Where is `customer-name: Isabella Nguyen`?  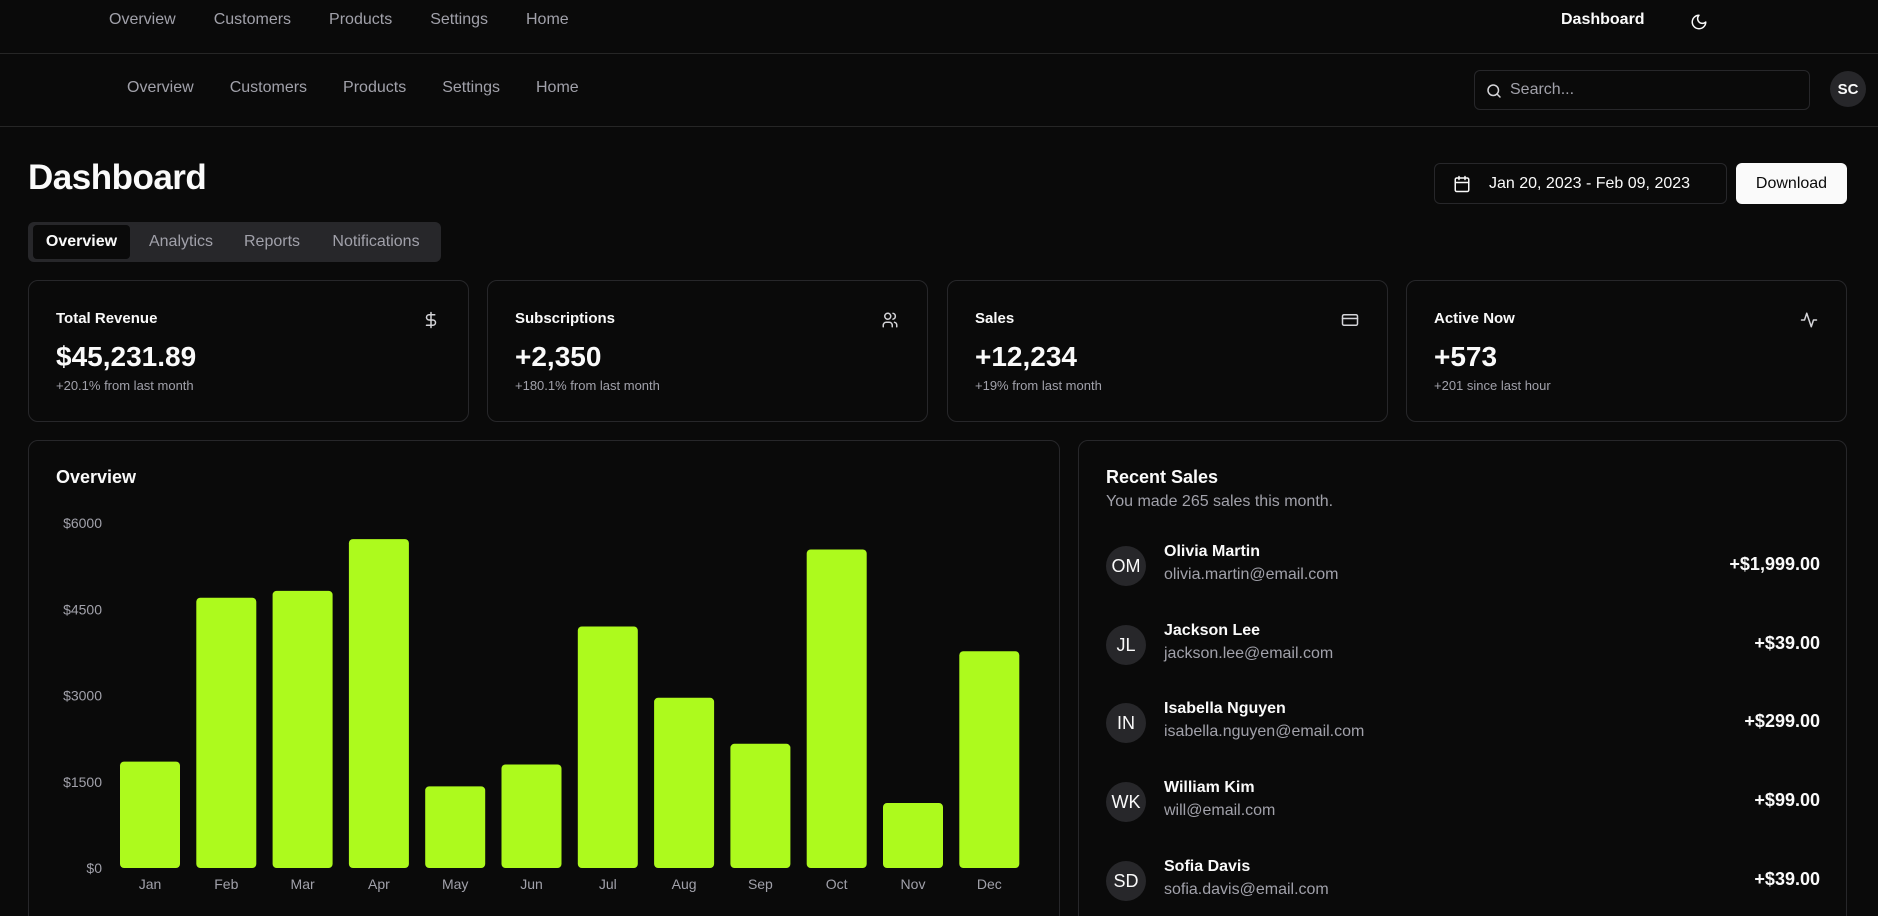
customer-name: Isabella Nguyen is located at coordinates (1225, 708).